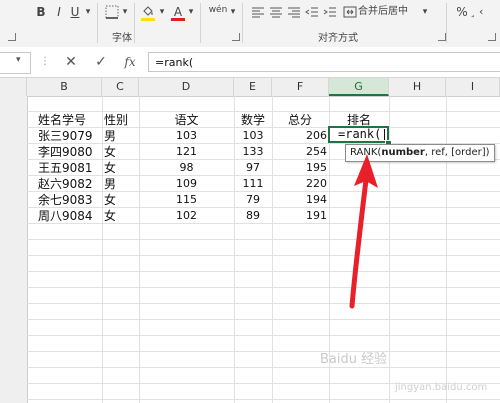 This screenshot has height=403, width=500. What do you see at coordinates (253, 200) in the screenshot?
I see `cell-math: 79` at bounding box center [253, 200].